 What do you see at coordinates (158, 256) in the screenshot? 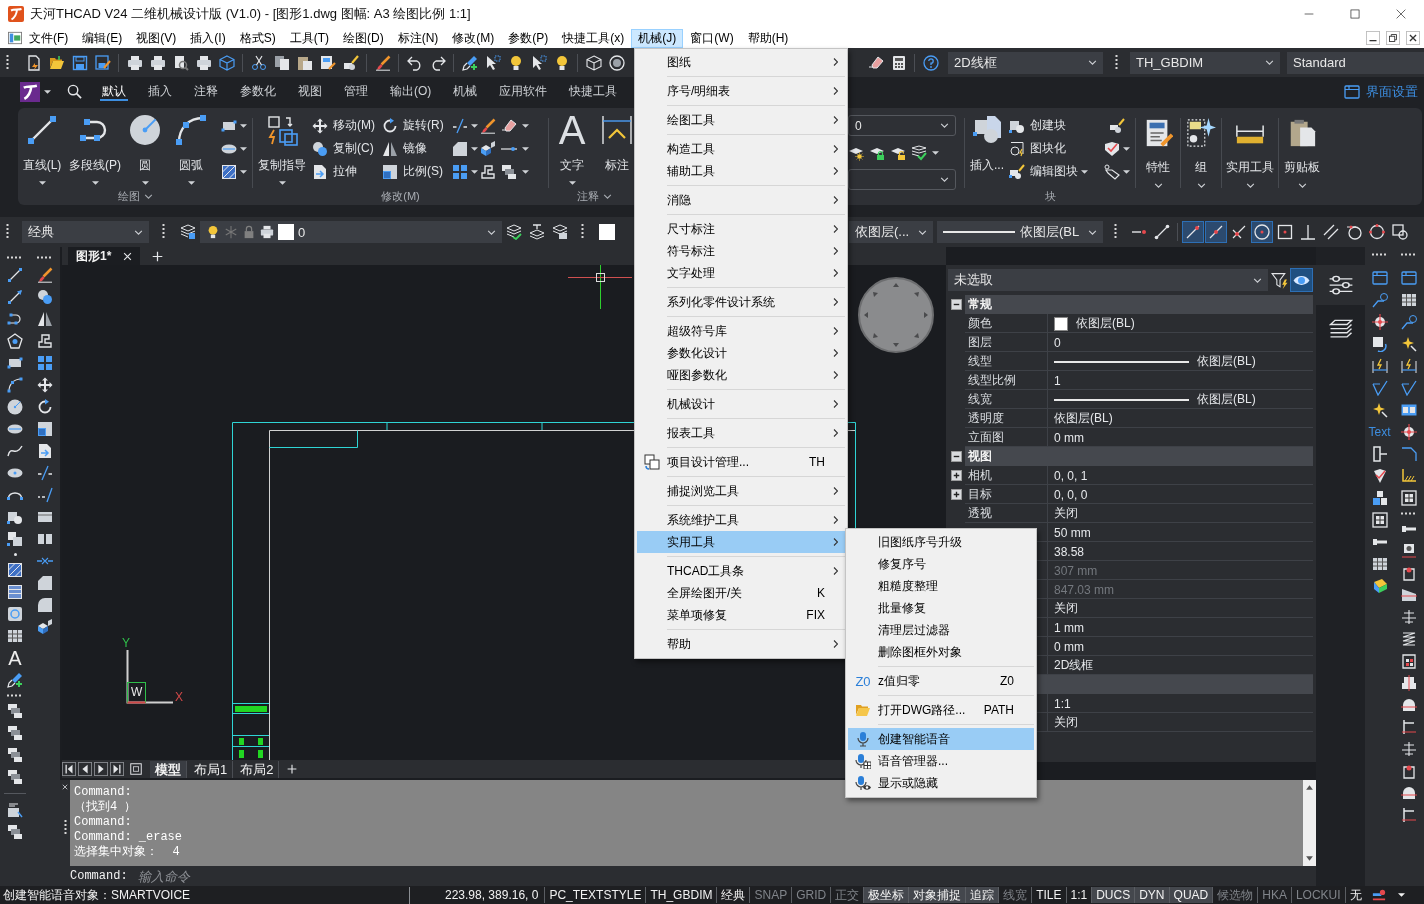
I see `add-icon` at bounding box center [158, 256].